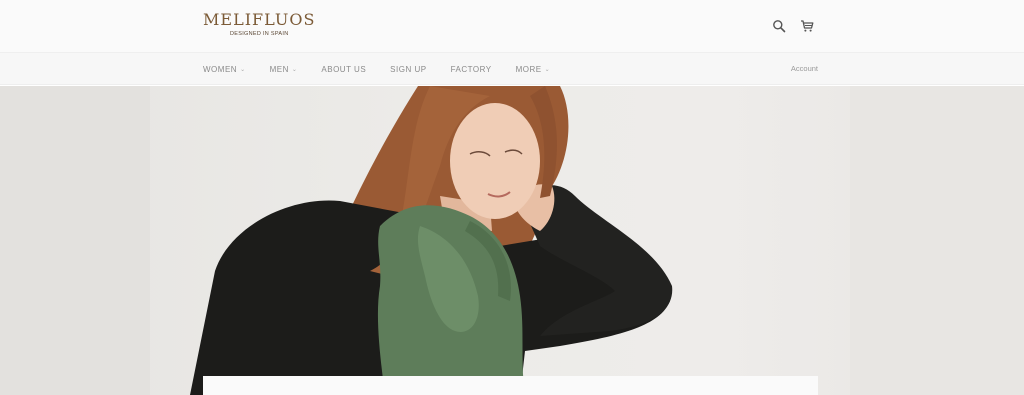  I want to click on nav-item-label: ABOUT US, so click(344, 69).